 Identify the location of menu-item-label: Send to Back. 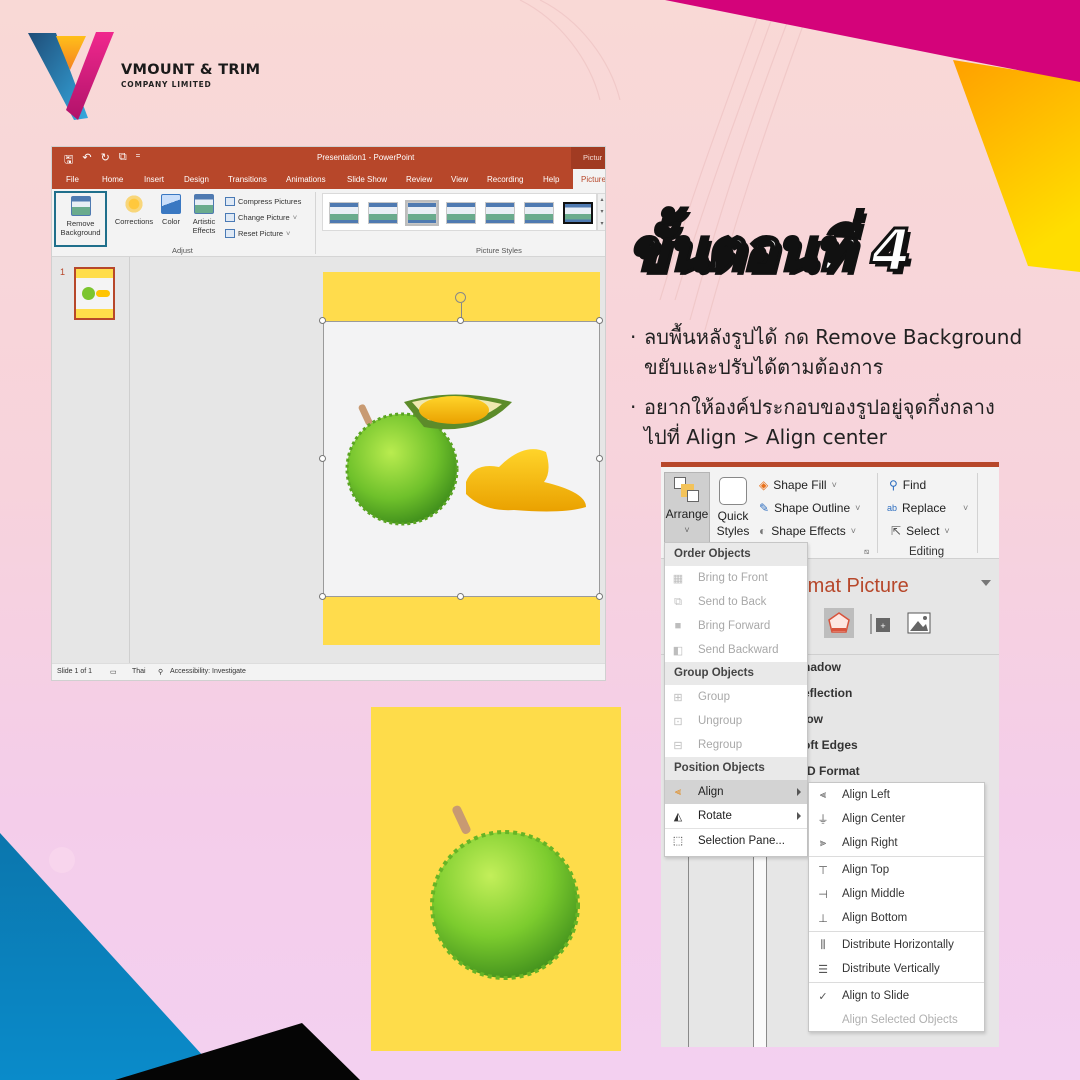
(732, 602).